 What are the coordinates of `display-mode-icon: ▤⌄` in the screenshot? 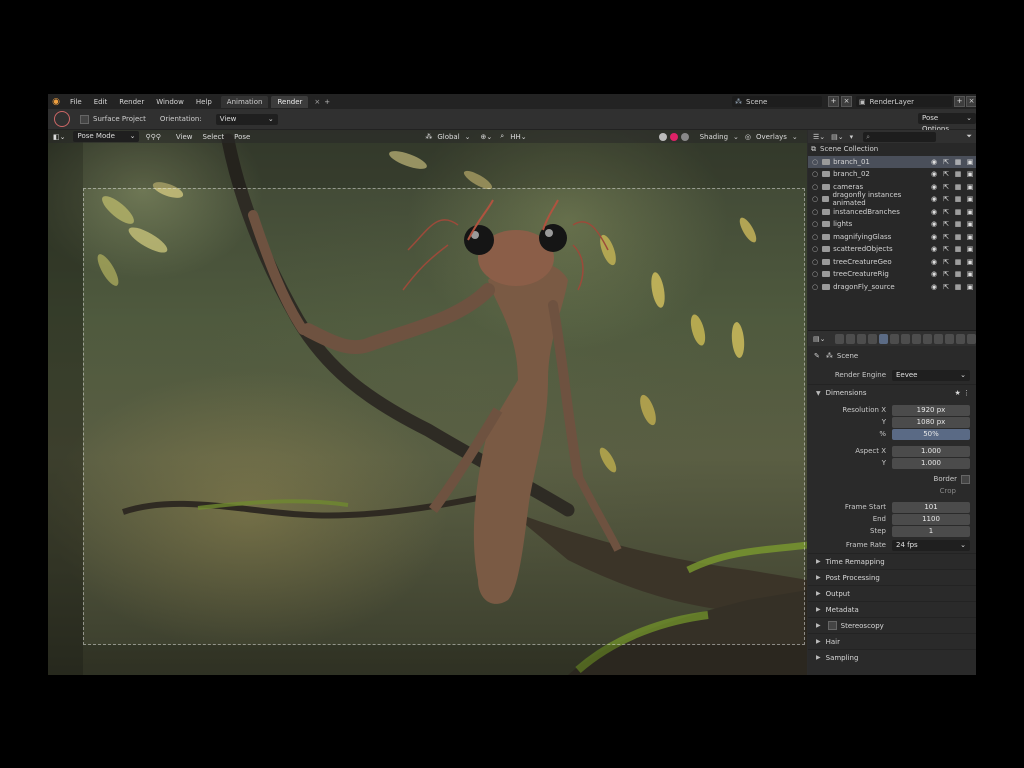 It's located at (837, 137).